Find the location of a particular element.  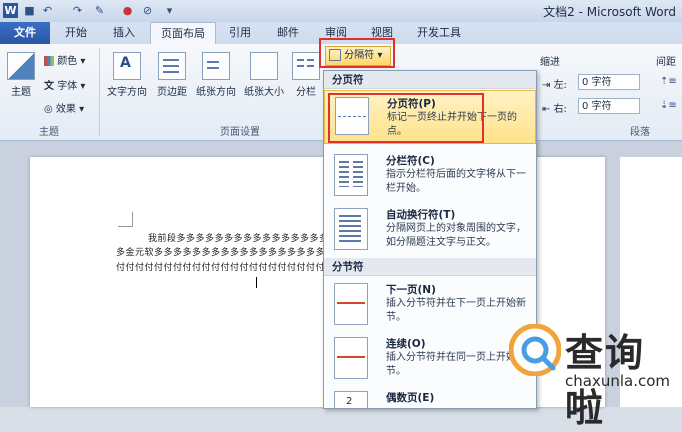

orientation-button: 纸张方向 is located at coordinates (216, 75).